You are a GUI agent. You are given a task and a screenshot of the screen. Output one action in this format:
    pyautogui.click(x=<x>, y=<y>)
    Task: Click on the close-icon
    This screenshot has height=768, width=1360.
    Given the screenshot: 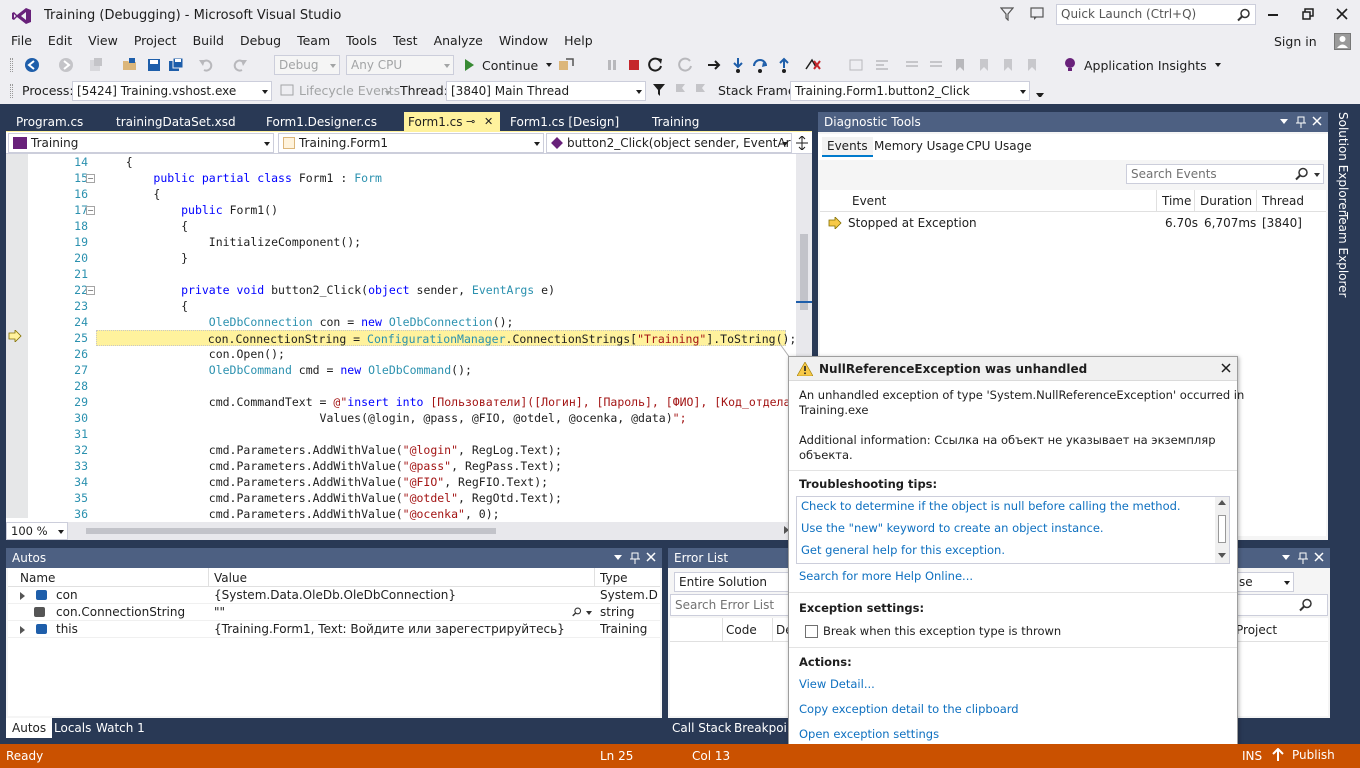 What is the action you would take?
    pyautogui.click(x=1226, y=368)
    